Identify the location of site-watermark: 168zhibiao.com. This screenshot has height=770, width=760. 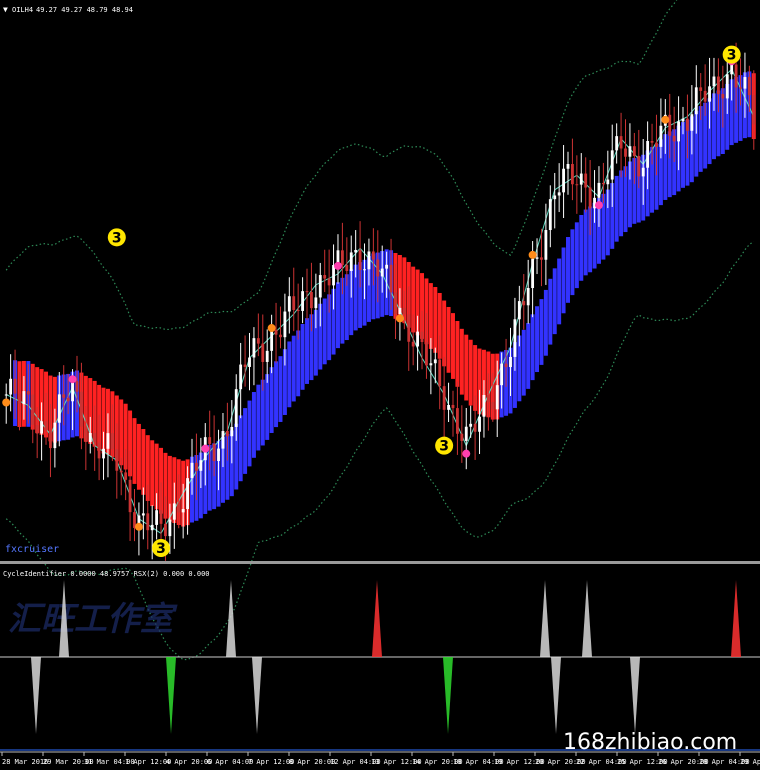
(650, 742).